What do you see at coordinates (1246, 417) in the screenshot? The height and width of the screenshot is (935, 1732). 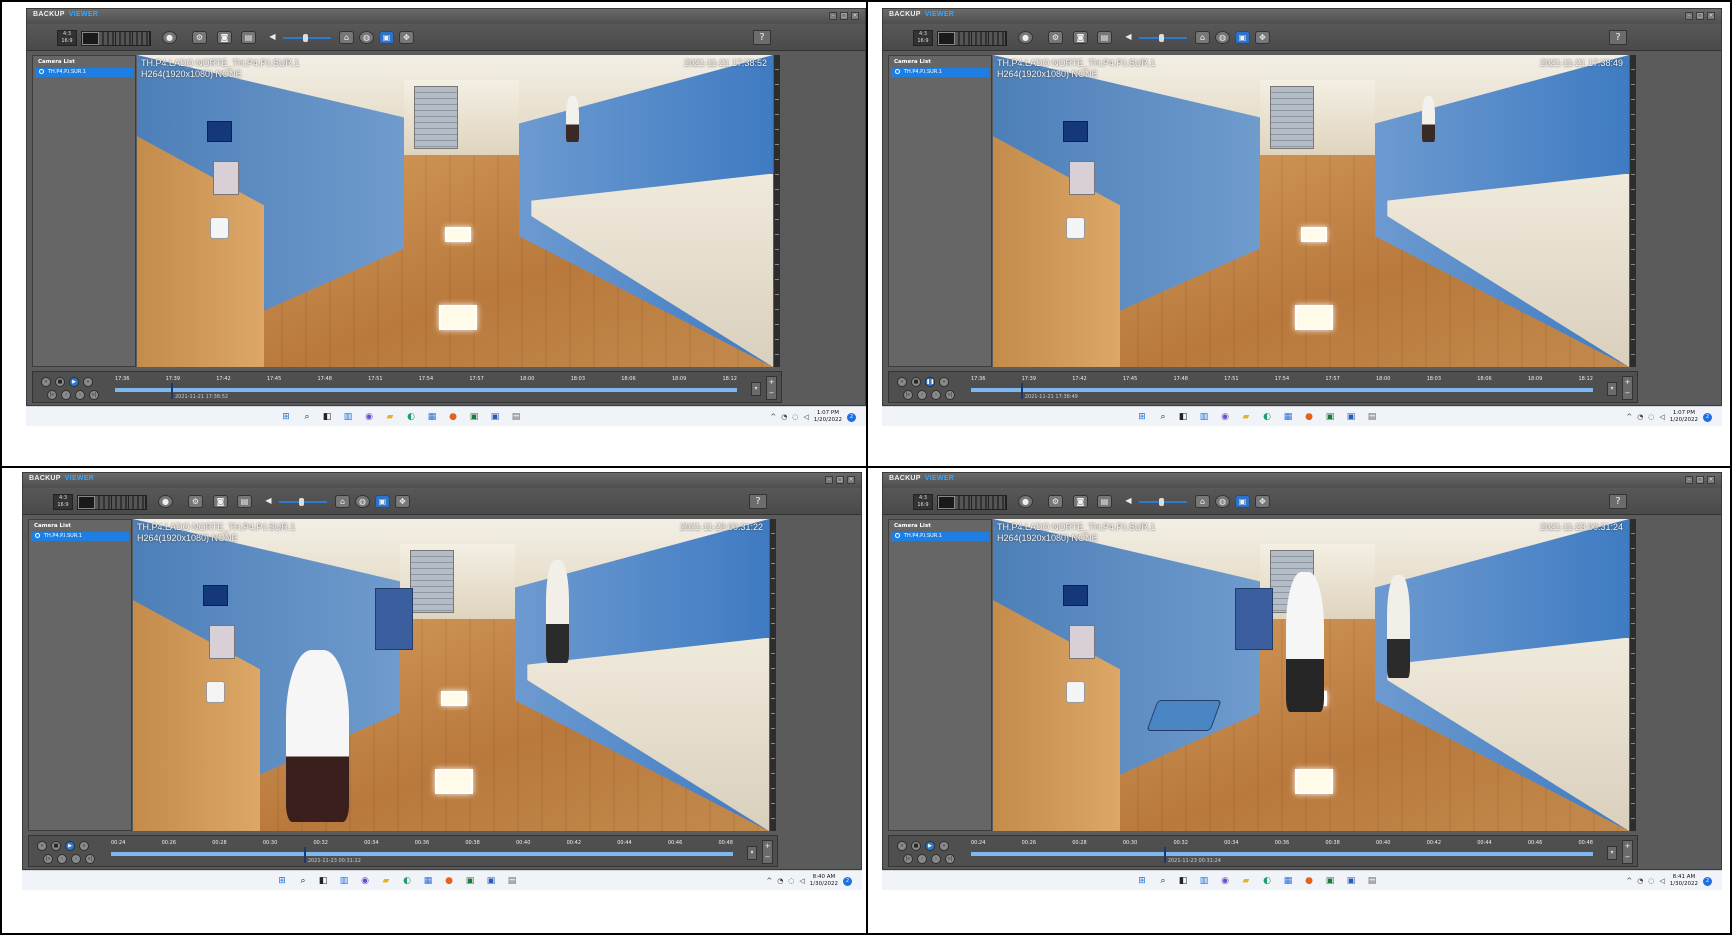 I see `file-explorer-icon: ▰` at bounding box center [1246, 417].